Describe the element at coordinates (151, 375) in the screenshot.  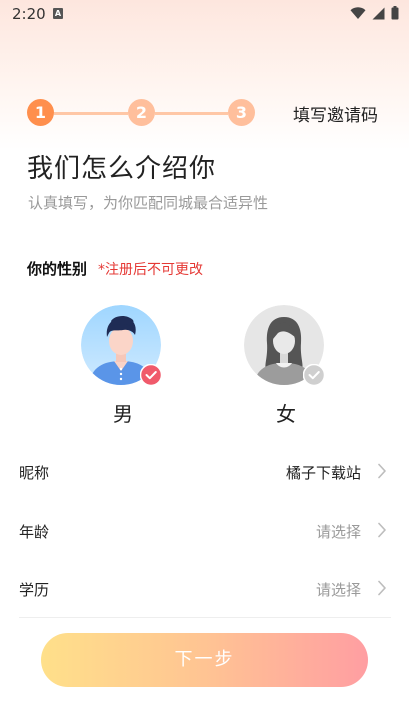
I see `selected-check-icon` at that location.